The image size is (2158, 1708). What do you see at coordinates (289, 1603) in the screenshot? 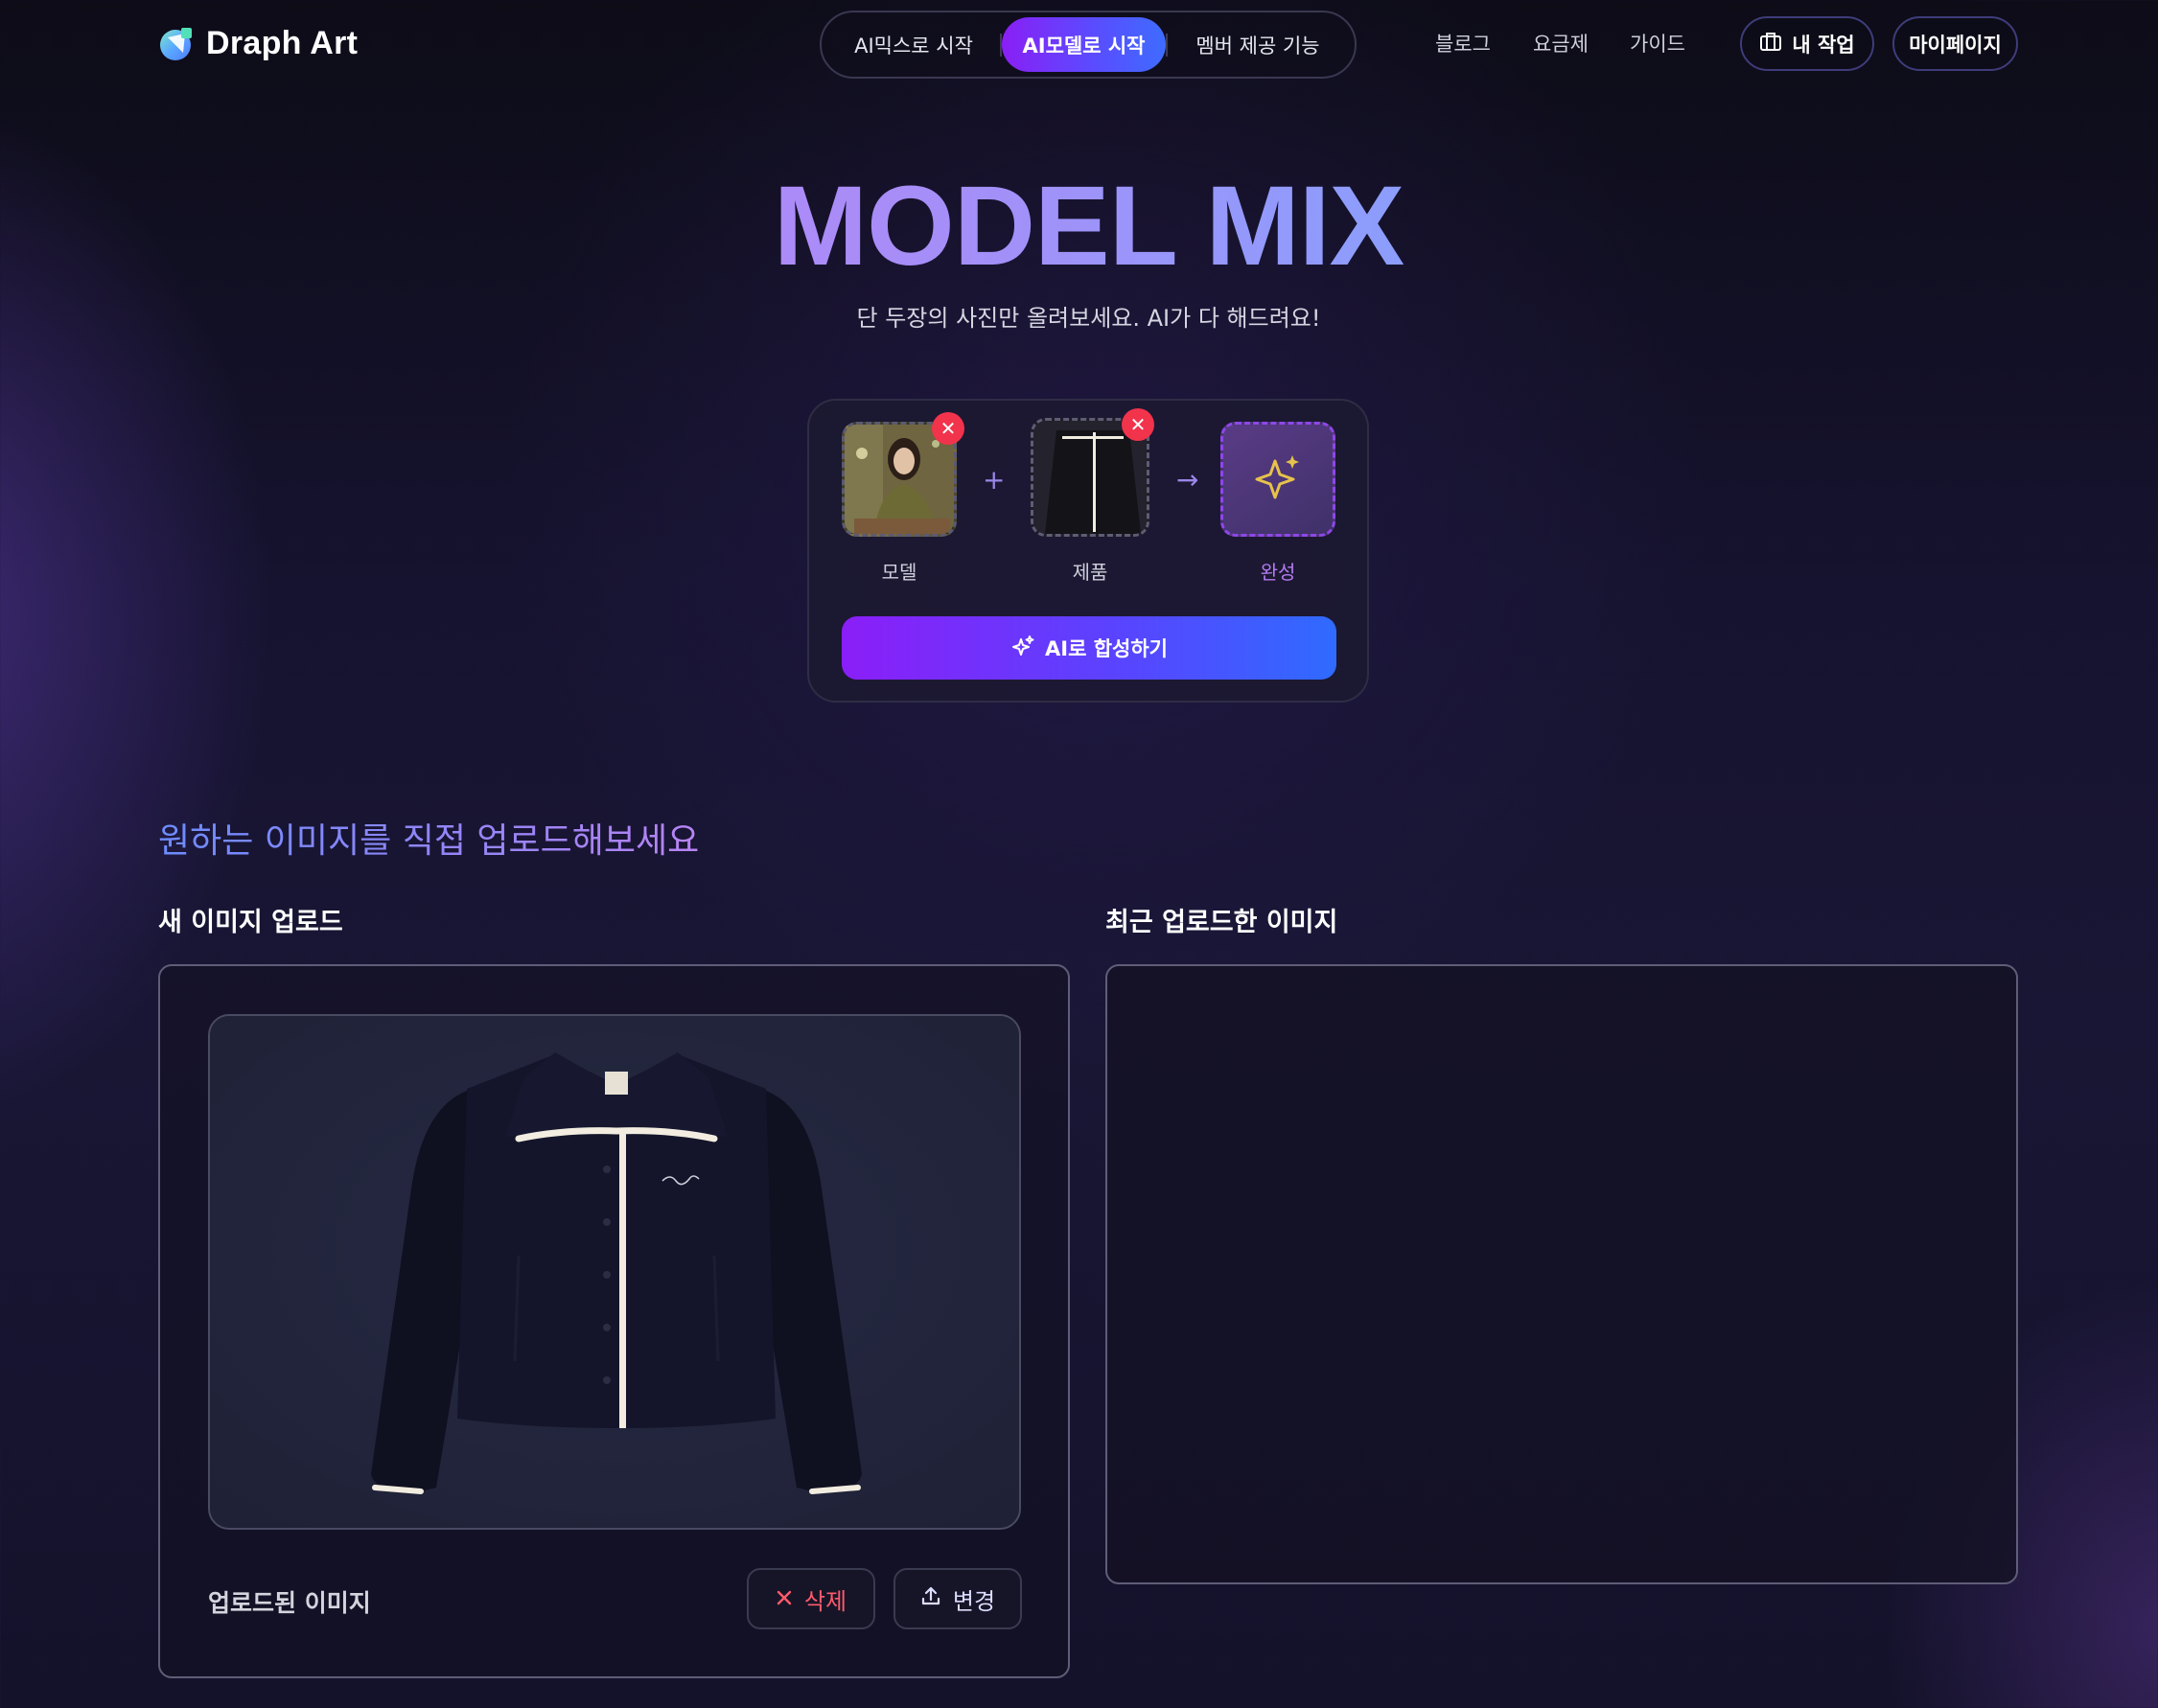
I see `uploaded-image-label: 업로드된 이미지` at bounding box center [289, 1603].